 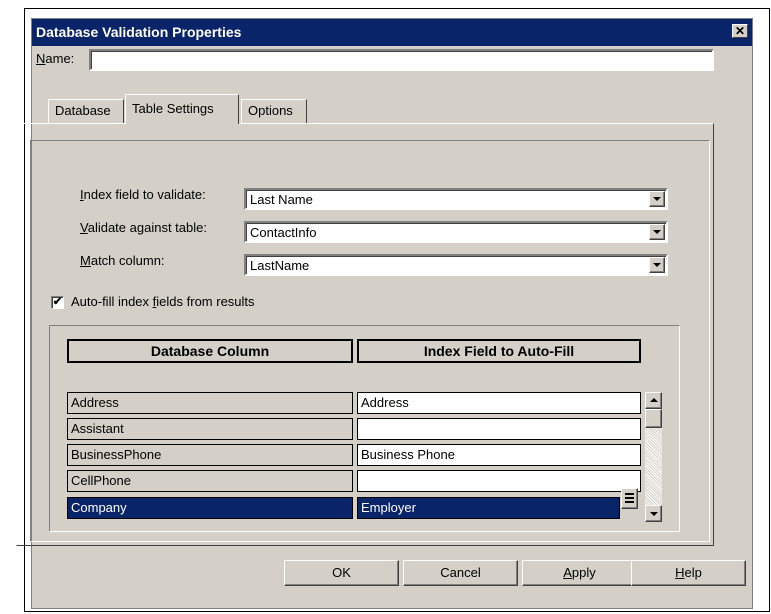 I want to click on tab-database: Database, so click(x=86, y=111).